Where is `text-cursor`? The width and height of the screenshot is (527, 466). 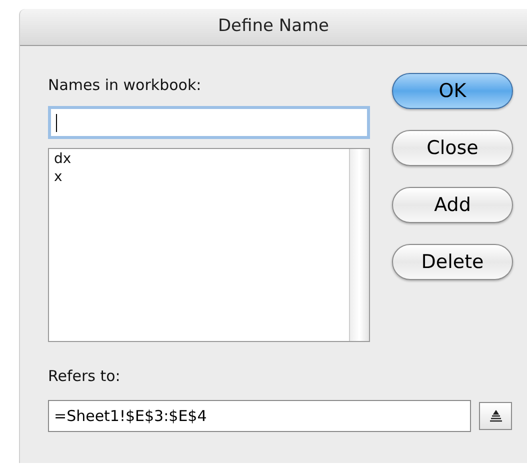 text-cursor is located at coordinates (56, 123).